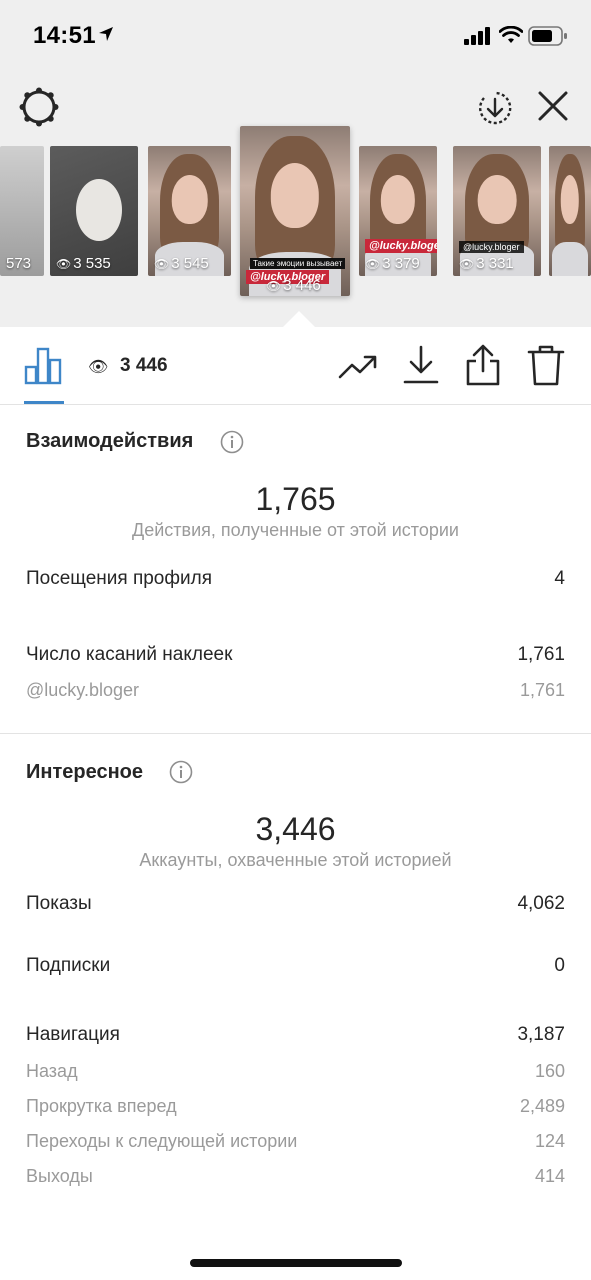  What do you see at coordinates (483, 365) in the screenshot?
I see `share-icon` at bounding box center [483, 365].